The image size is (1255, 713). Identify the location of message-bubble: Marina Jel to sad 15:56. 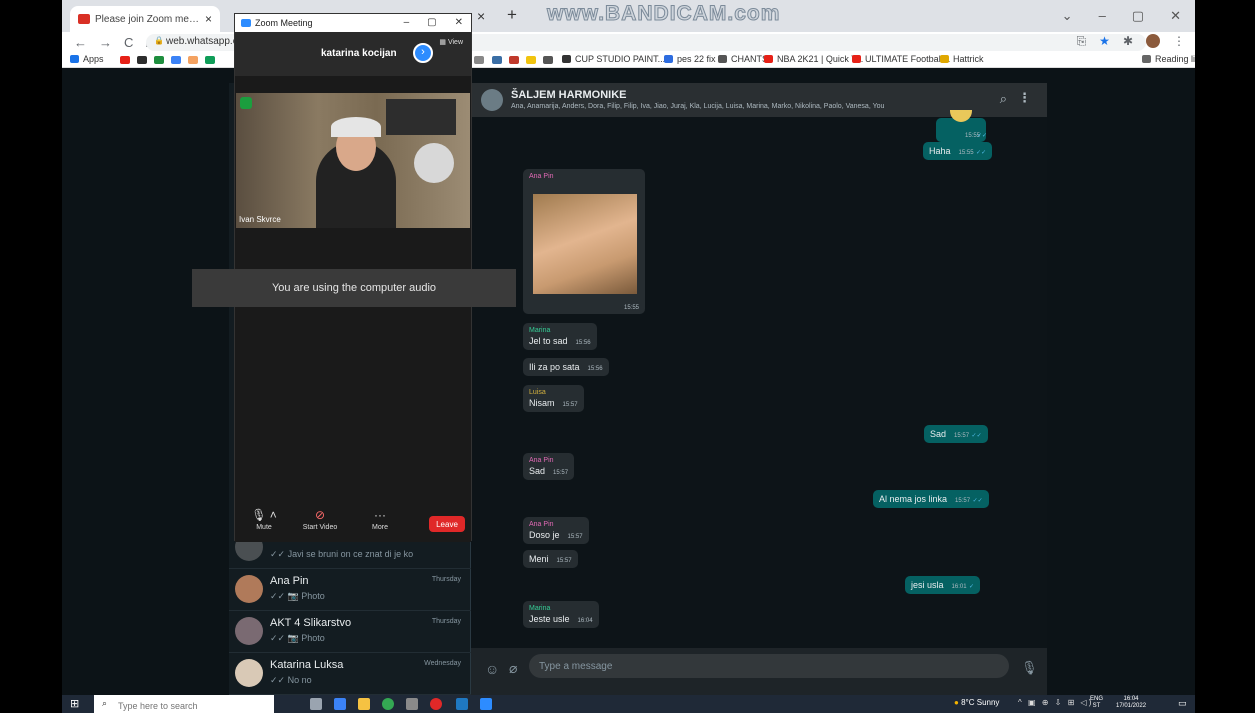
(560, 336).